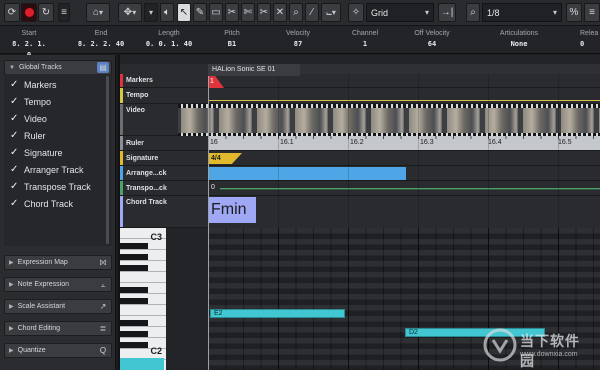 The image size is (600, 370). What do you see at coordinates (254, 70) in the screenshot?
I see `instrument-event-title: HALion Sonic SE 01` at bounding box center [254, 70].